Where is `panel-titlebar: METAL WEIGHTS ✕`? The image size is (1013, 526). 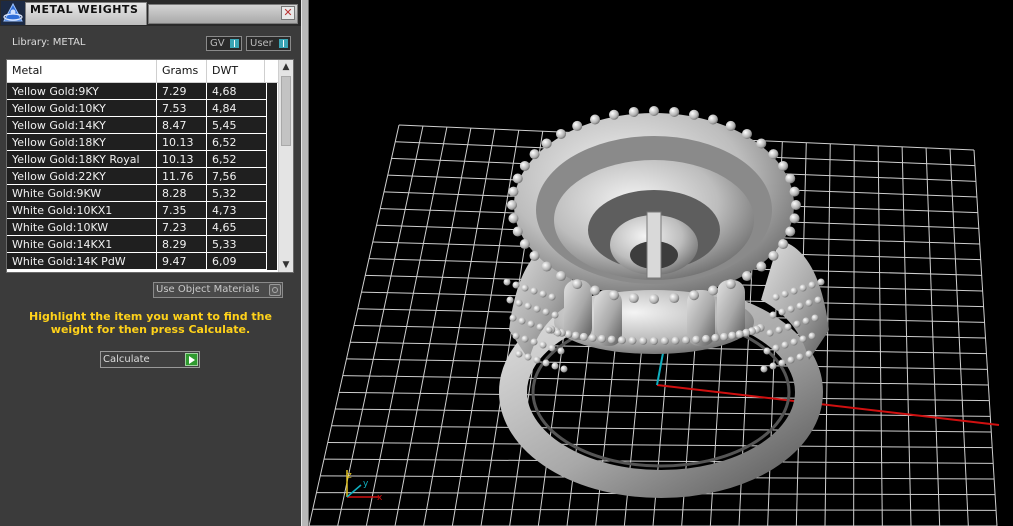
panel-titlebar: METAL WEIGHTS ✕ is located at coordinates (150, 13).